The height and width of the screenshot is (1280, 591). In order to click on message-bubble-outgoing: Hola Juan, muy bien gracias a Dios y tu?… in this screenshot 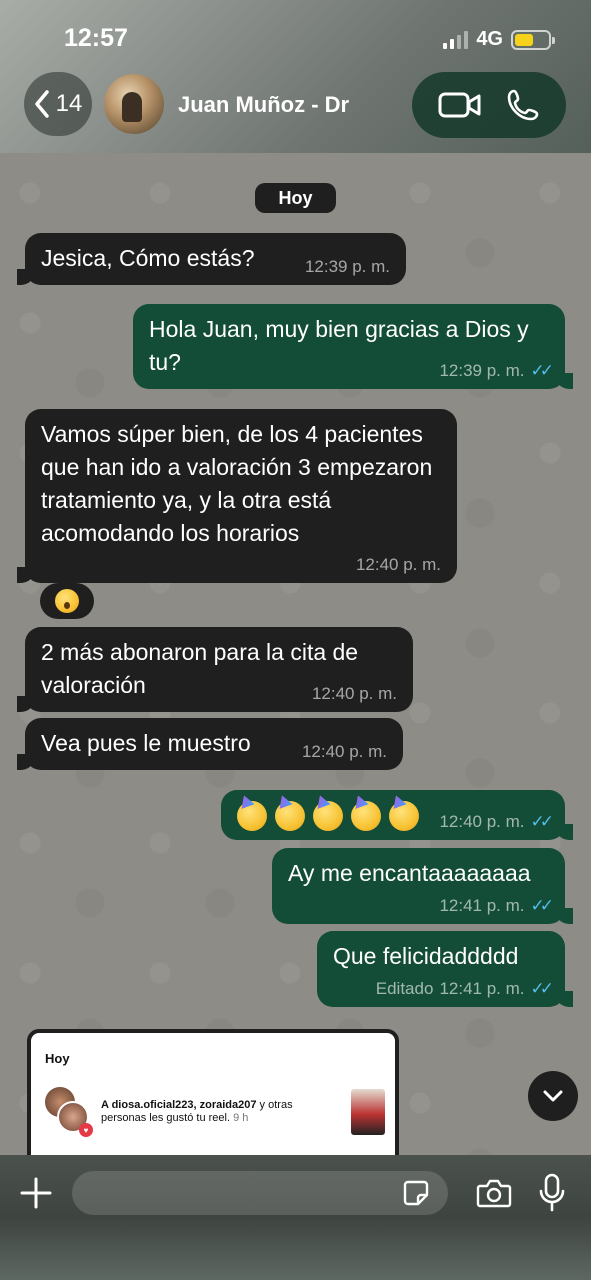, I will do `click(353, 346)`.